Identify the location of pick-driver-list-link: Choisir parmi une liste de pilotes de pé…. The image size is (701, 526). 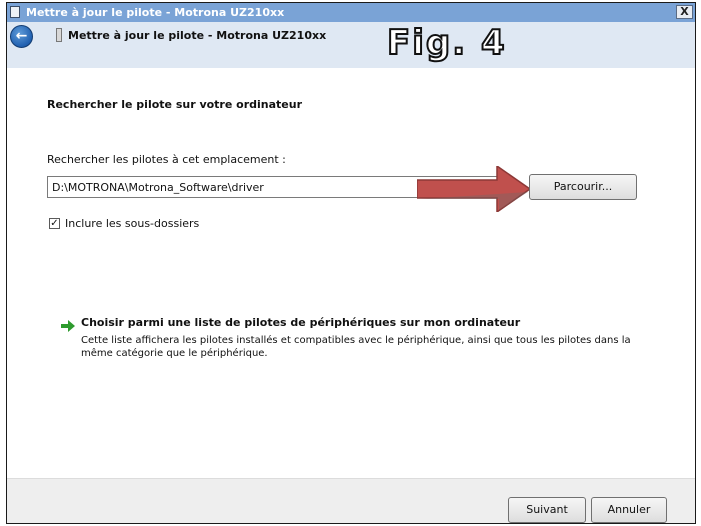
(300, 322).